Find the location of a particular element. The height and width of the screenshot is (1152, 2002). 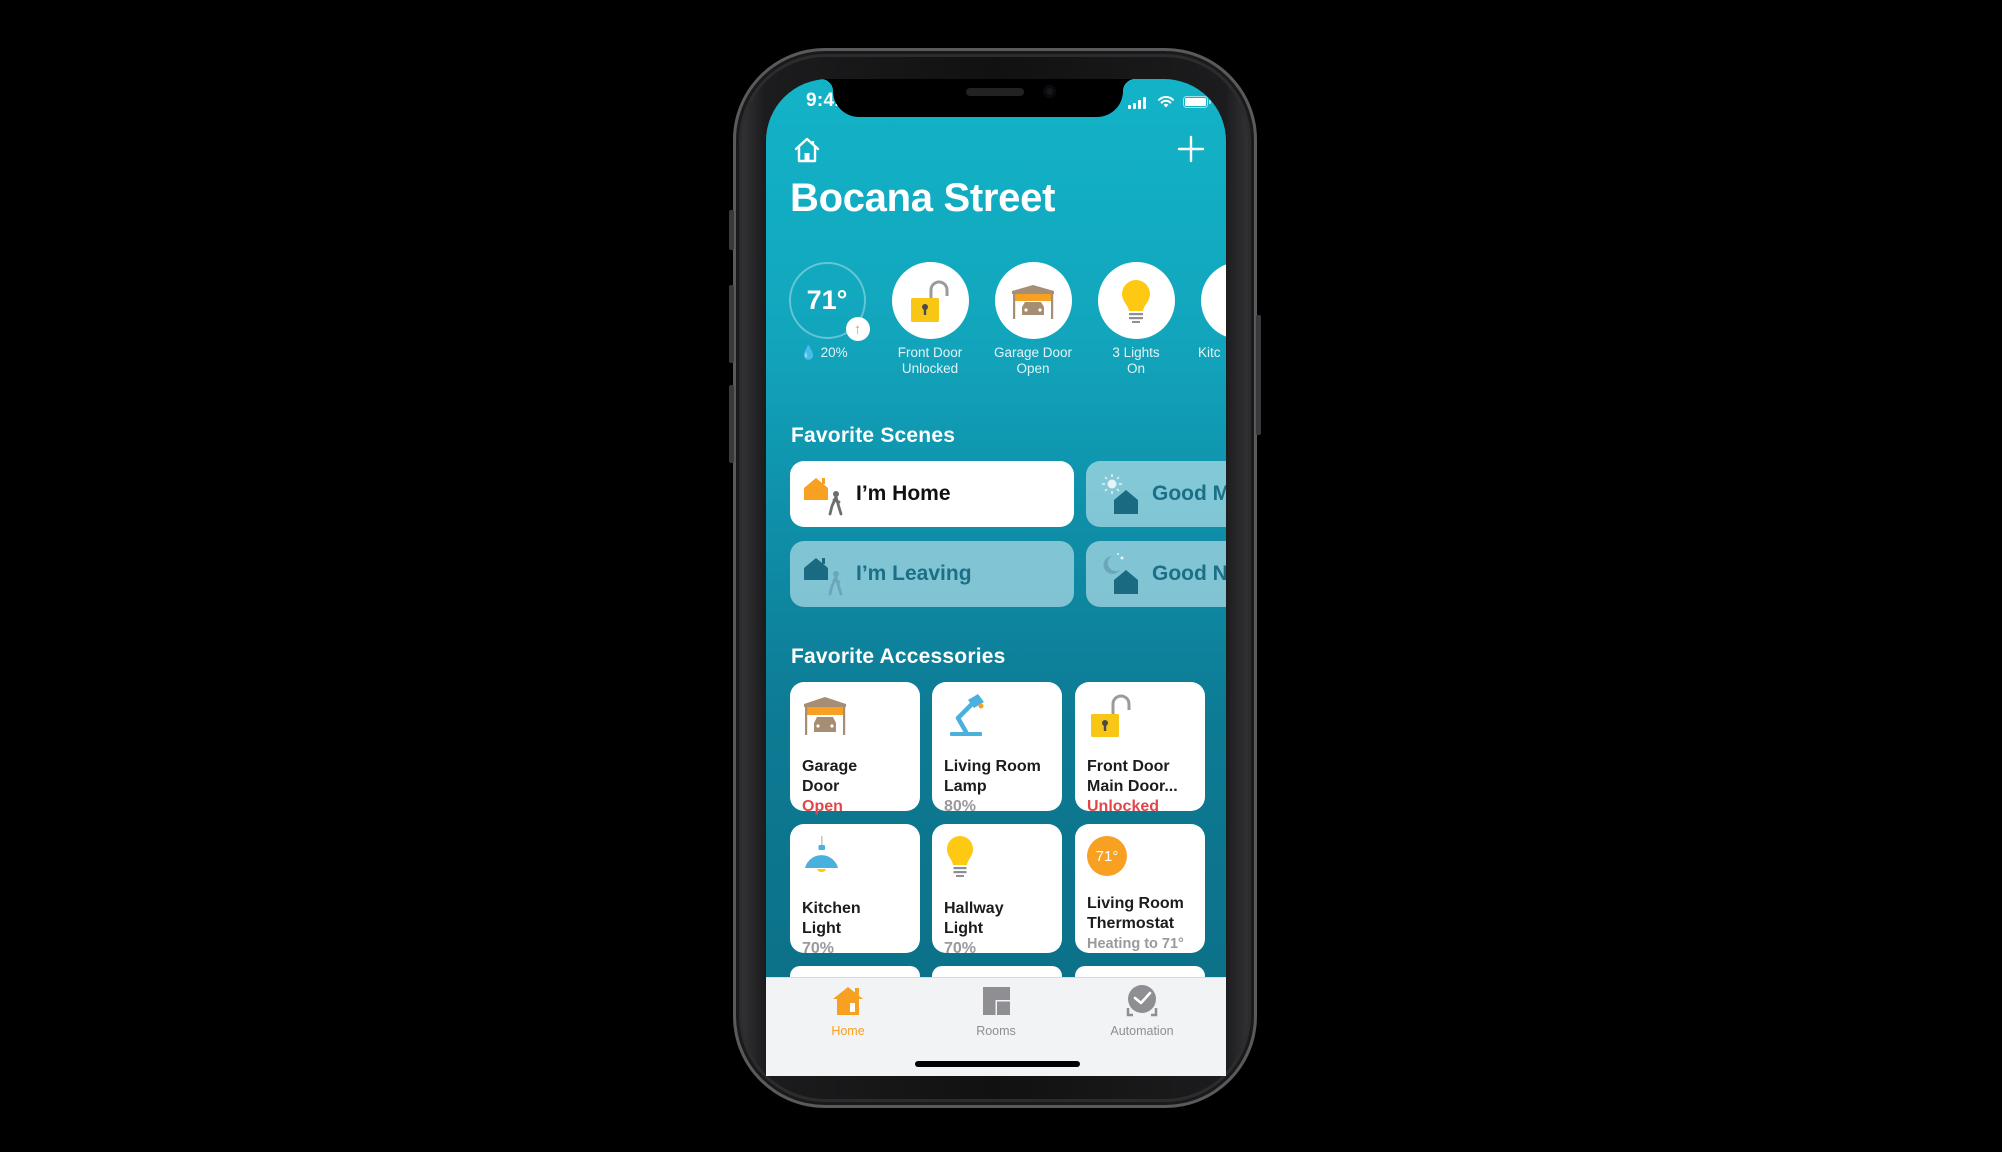

arrow-up-icon: ↑ is located at coordinates (857, 329).